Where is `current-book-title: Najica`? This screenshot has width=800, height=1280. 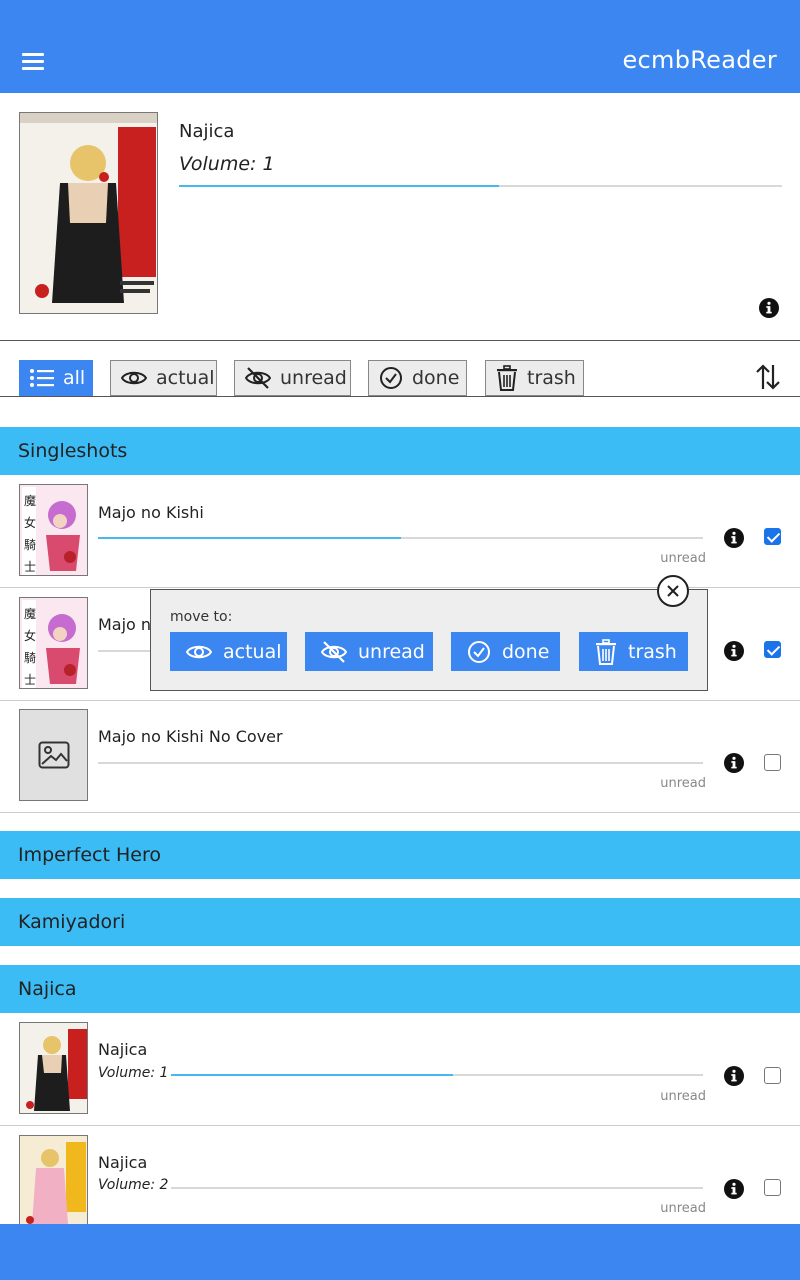
current-book-title: Najica is located at coordinates (207, 131).